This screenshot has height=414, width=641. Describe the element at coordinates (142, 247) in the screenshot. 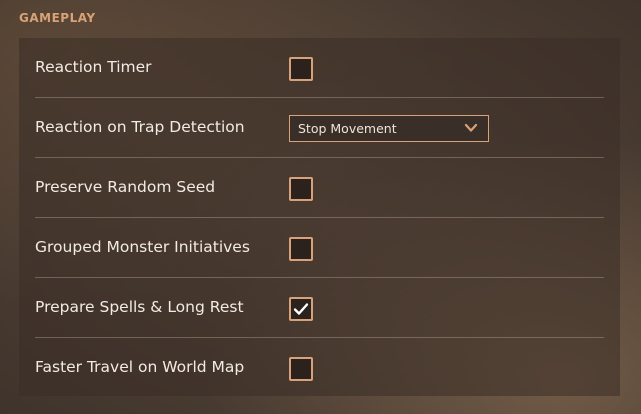

I see `setting-label: Grouped Monster Initiatives` at that location.